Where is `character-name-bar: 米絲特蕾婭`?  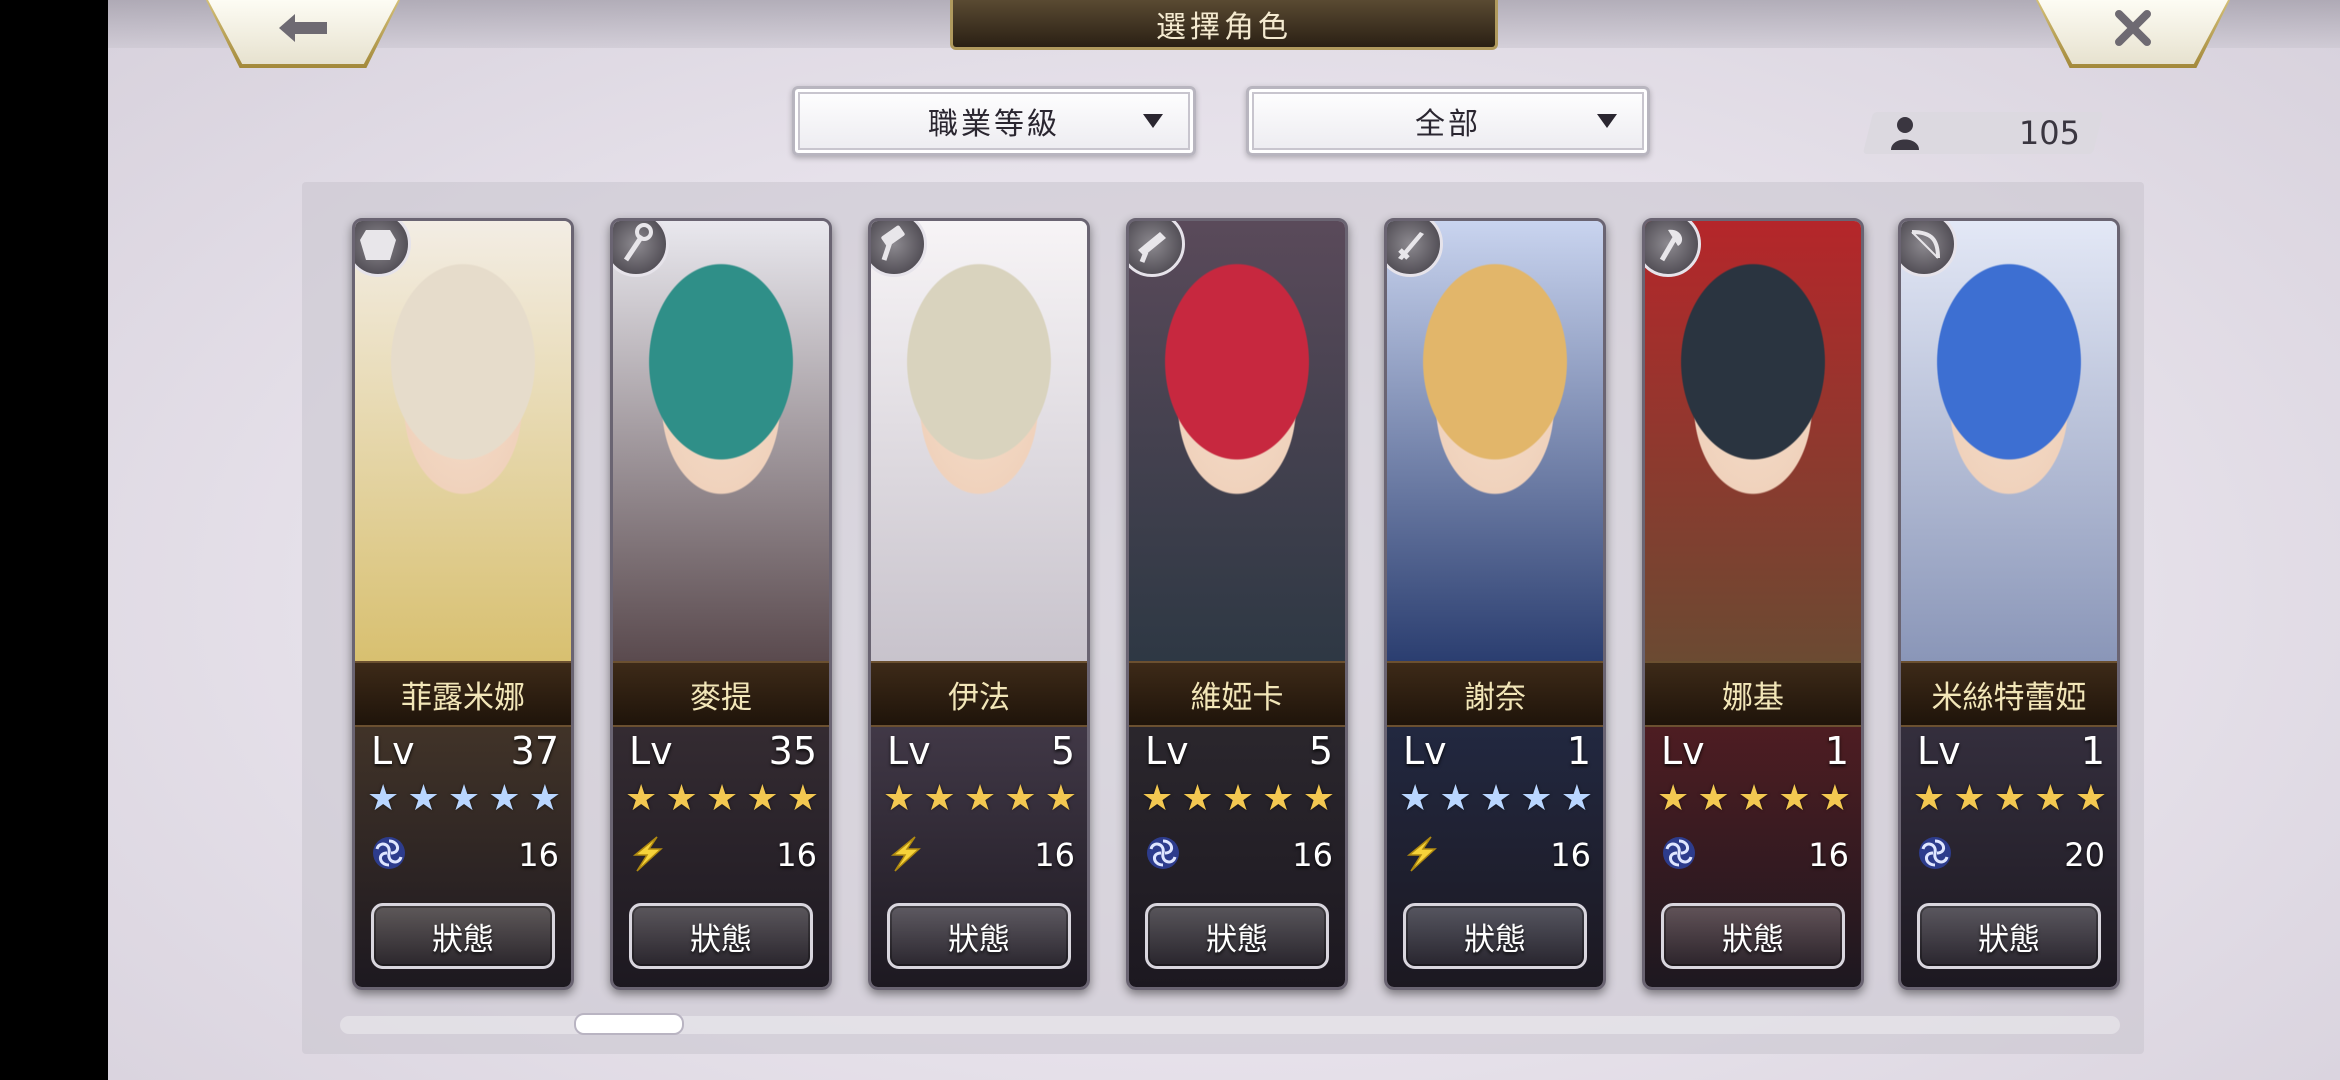
character-name-bar: 米絲特蕾婭 is located at coordinates (2009, 694).